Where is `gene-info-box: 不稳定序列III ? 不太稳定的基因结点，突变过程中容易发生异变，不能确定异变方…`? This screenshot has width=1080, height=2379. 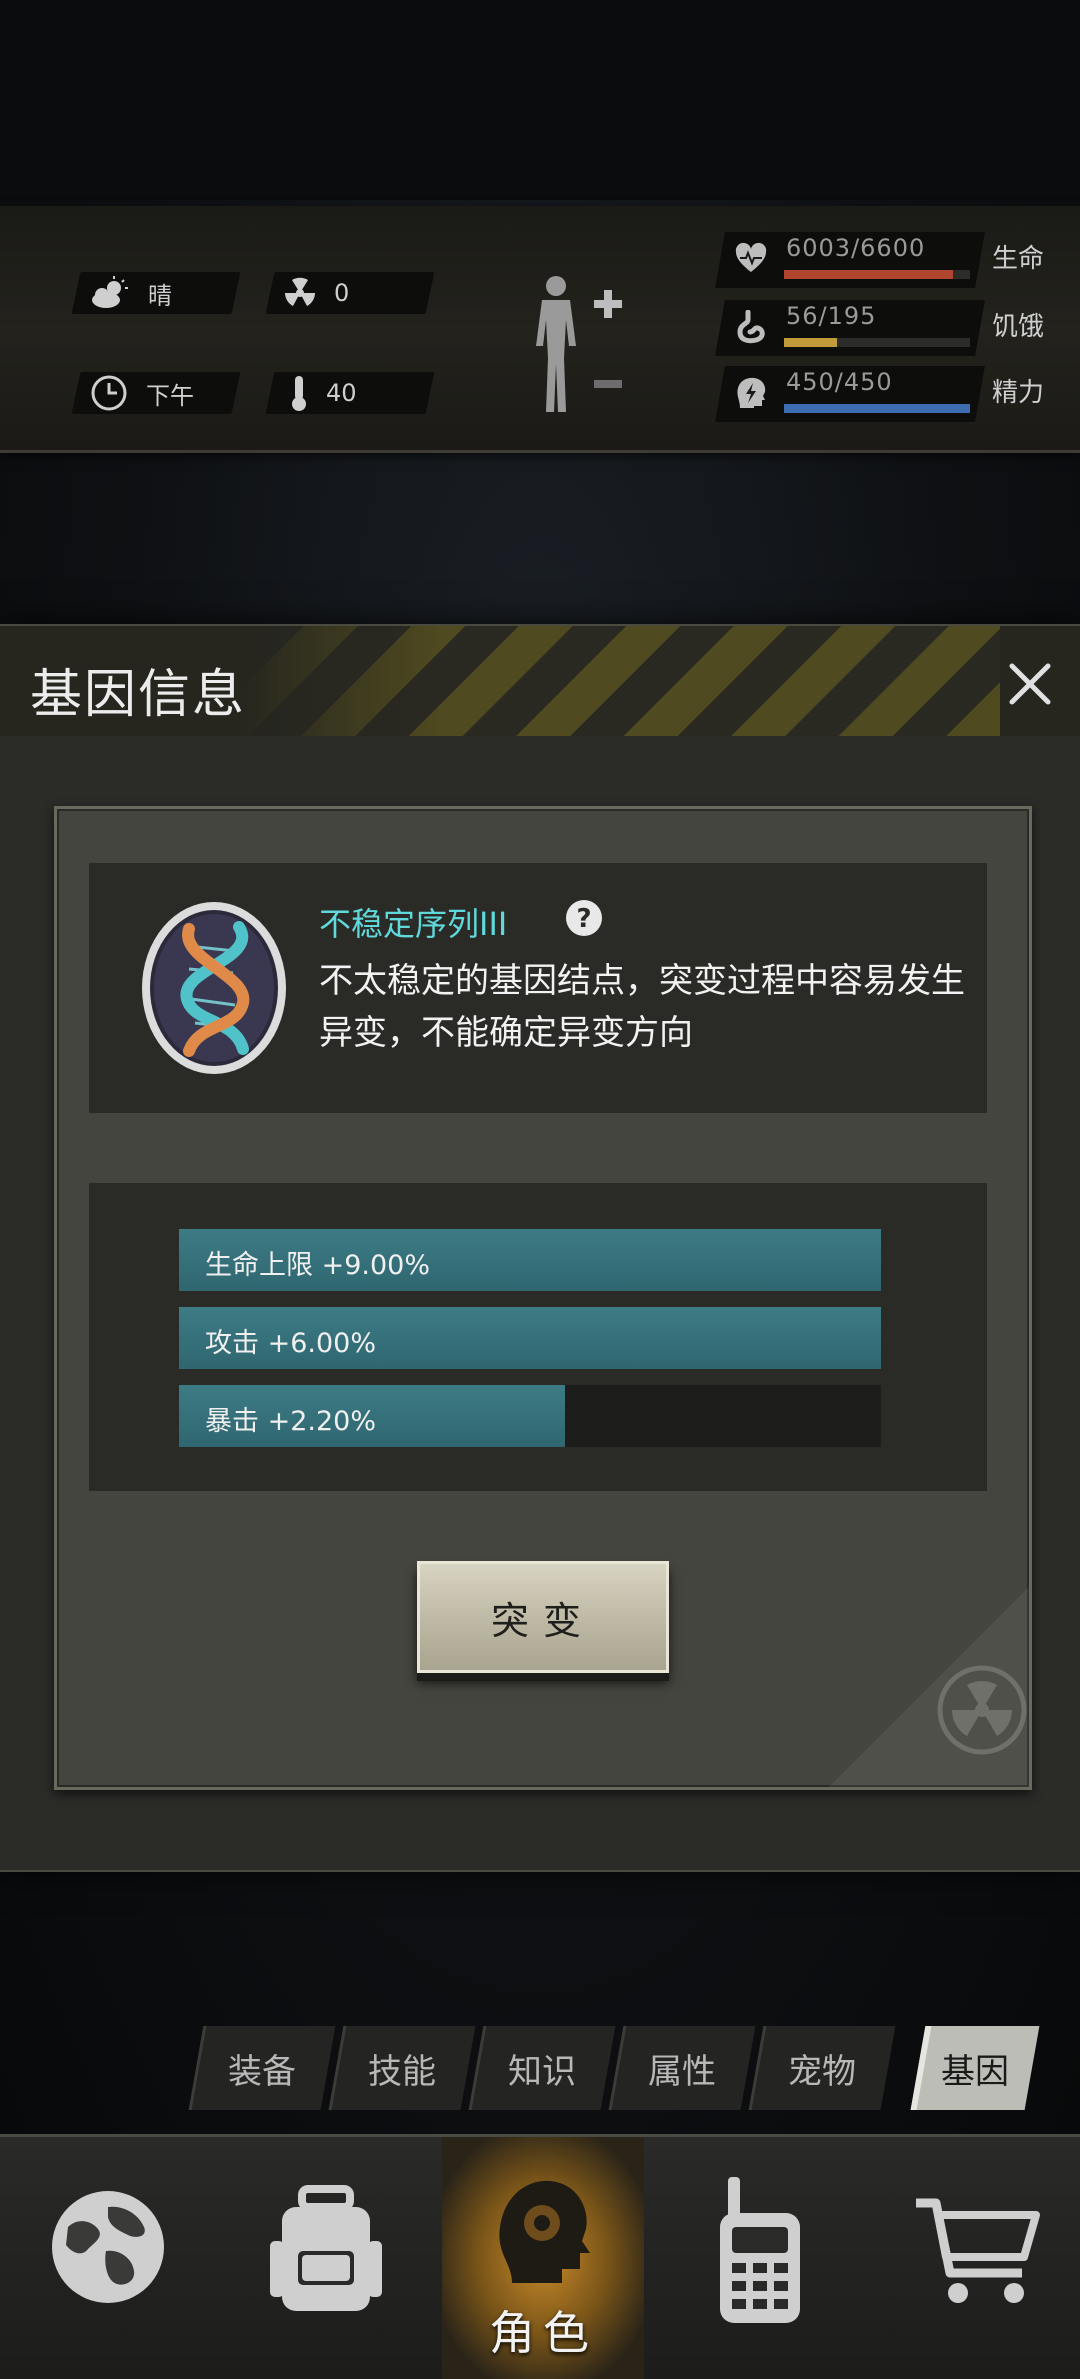 gene-info-box: 不稳定序列III ? 不太稳定的基因结点，突变过程中容易发生异变，不能确定异变方… is located at coordinates (538, 988).